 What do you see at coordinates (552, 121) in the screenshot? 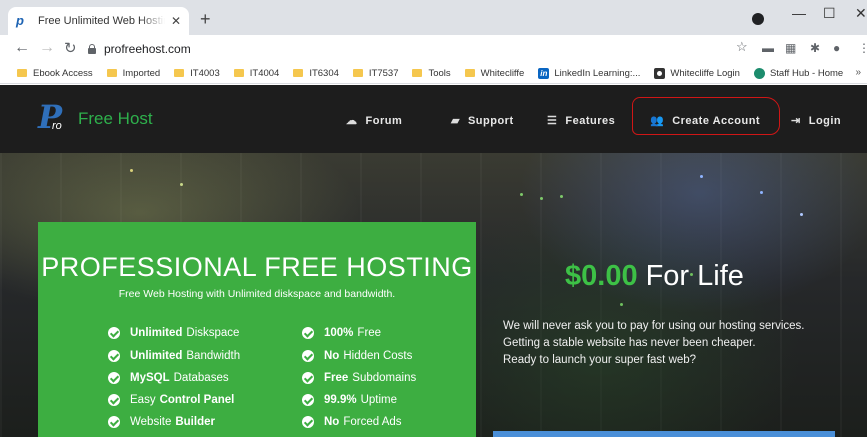
I see `list-icon: ☰` at bounding box center [552, 121].